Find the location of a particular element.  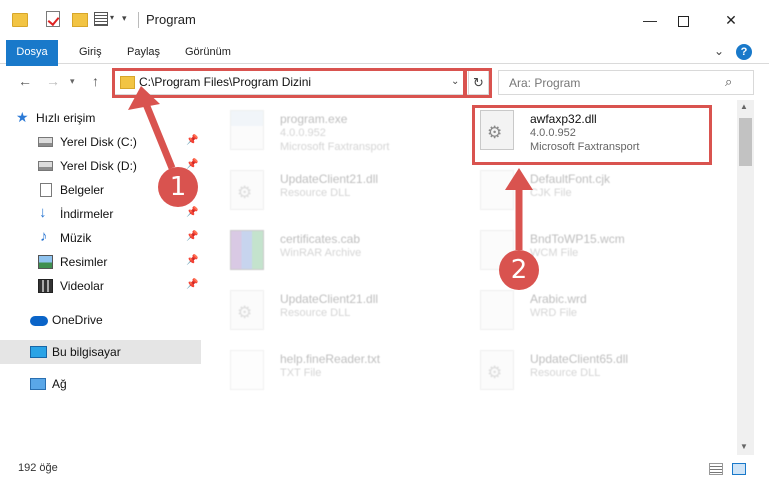

sidebar-item-this-pc: Bu bilgisayar is located at coordinates (100, 352).